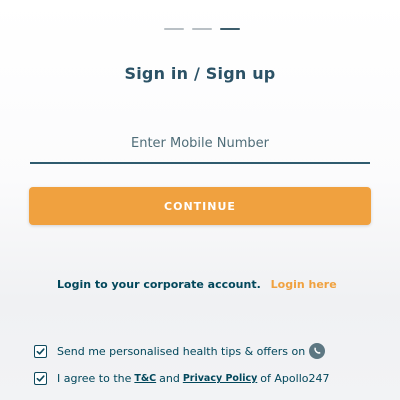  What do you see at coordinates (200, 73) in the screenshot?
I see `page-title: Sign in / Sign up` at bounding box center [200, 73].